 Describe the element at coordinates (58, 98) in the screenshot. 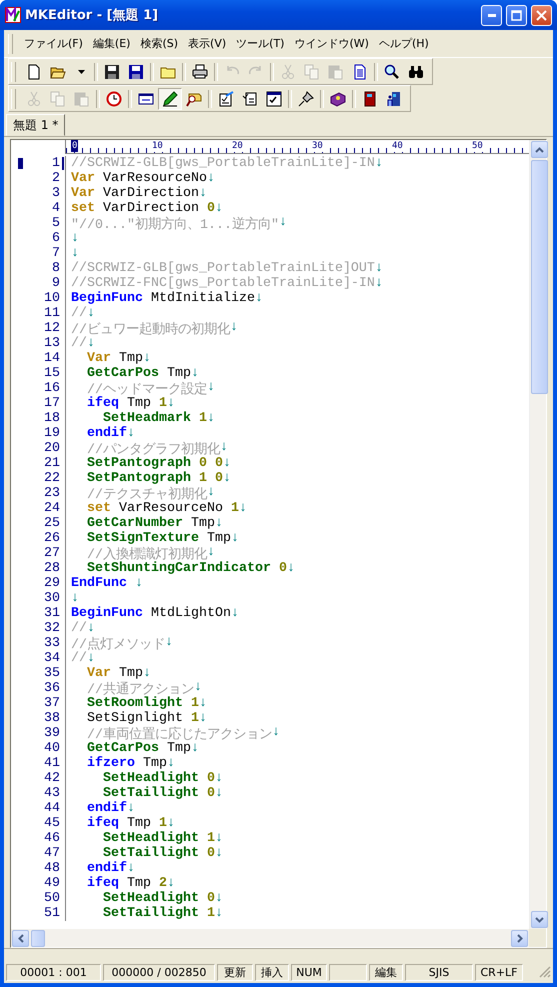

I see `copy-icon` at that location.